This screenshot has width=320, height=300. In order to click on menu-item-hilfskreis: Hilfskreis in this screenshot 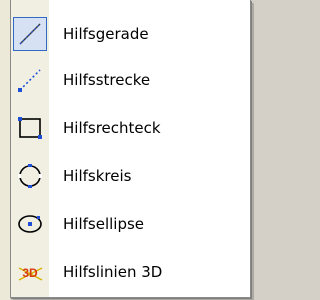, I will do `click(130, 176)`.